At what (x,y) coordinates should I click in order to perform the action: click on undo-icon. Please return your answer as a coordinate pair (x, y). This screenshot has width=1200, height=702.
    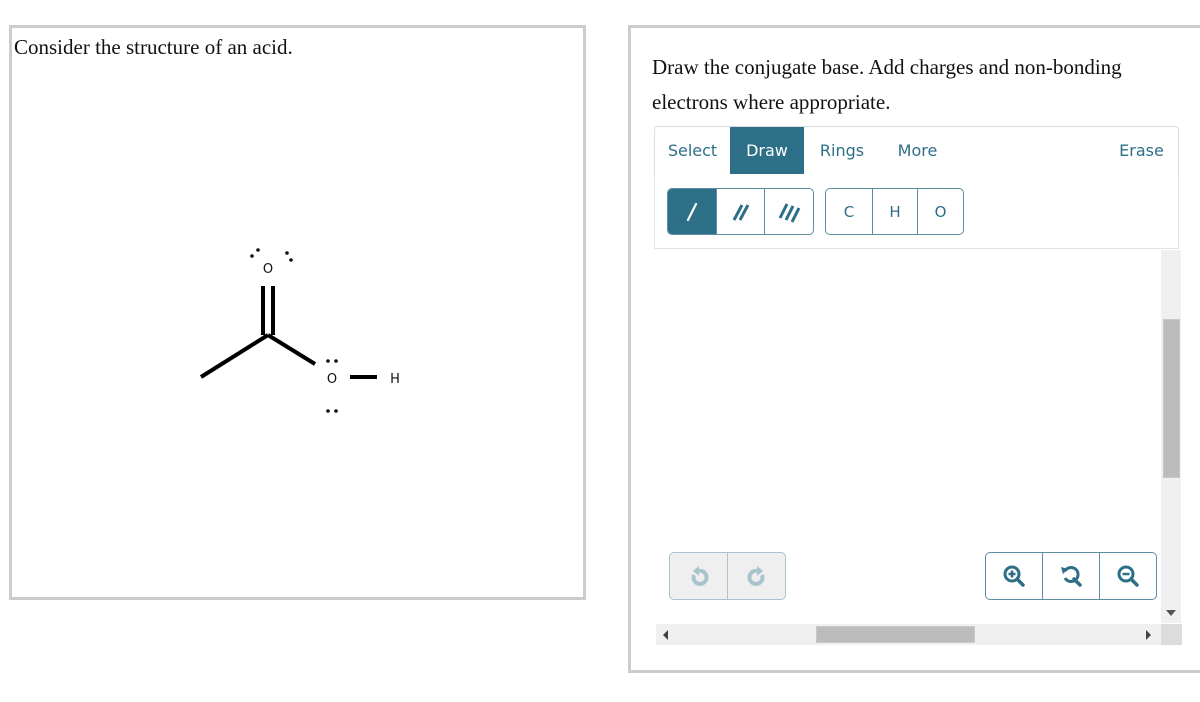
    Looking at the image, I should click on (699, 576).